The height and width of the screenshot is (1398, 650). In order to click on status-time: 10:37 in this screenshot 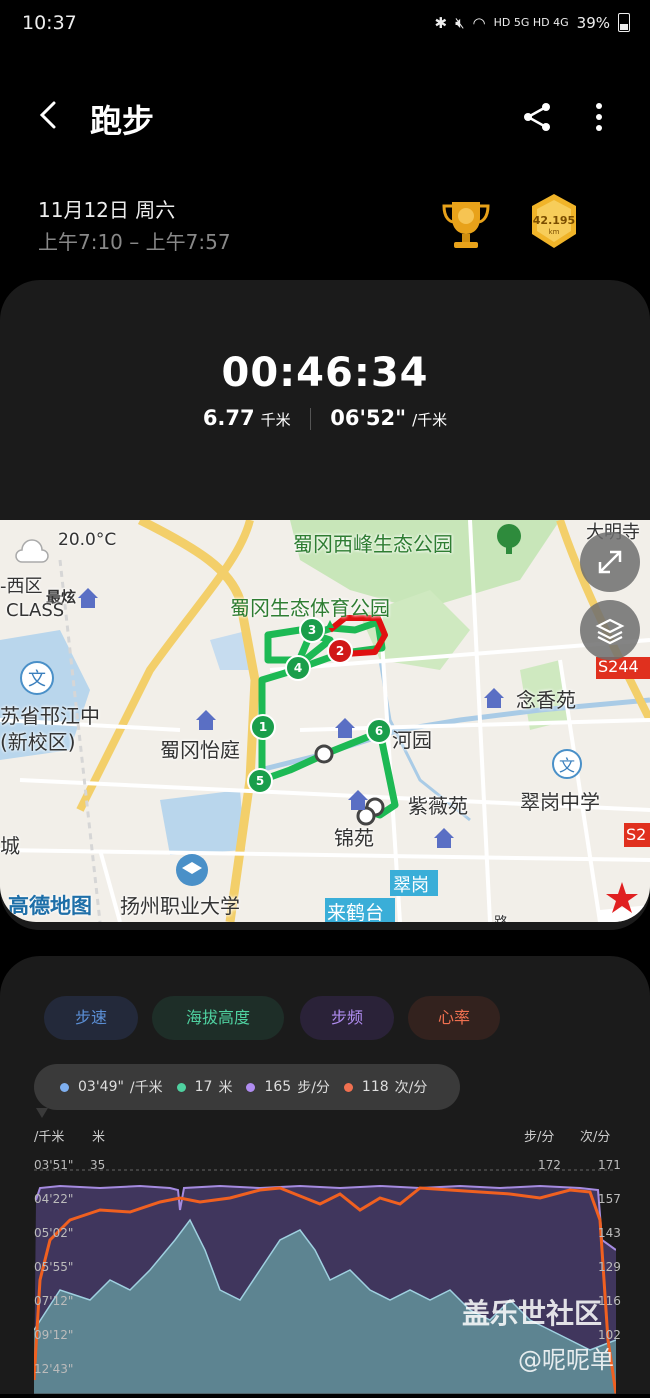, I will do `click(49, 23)`.